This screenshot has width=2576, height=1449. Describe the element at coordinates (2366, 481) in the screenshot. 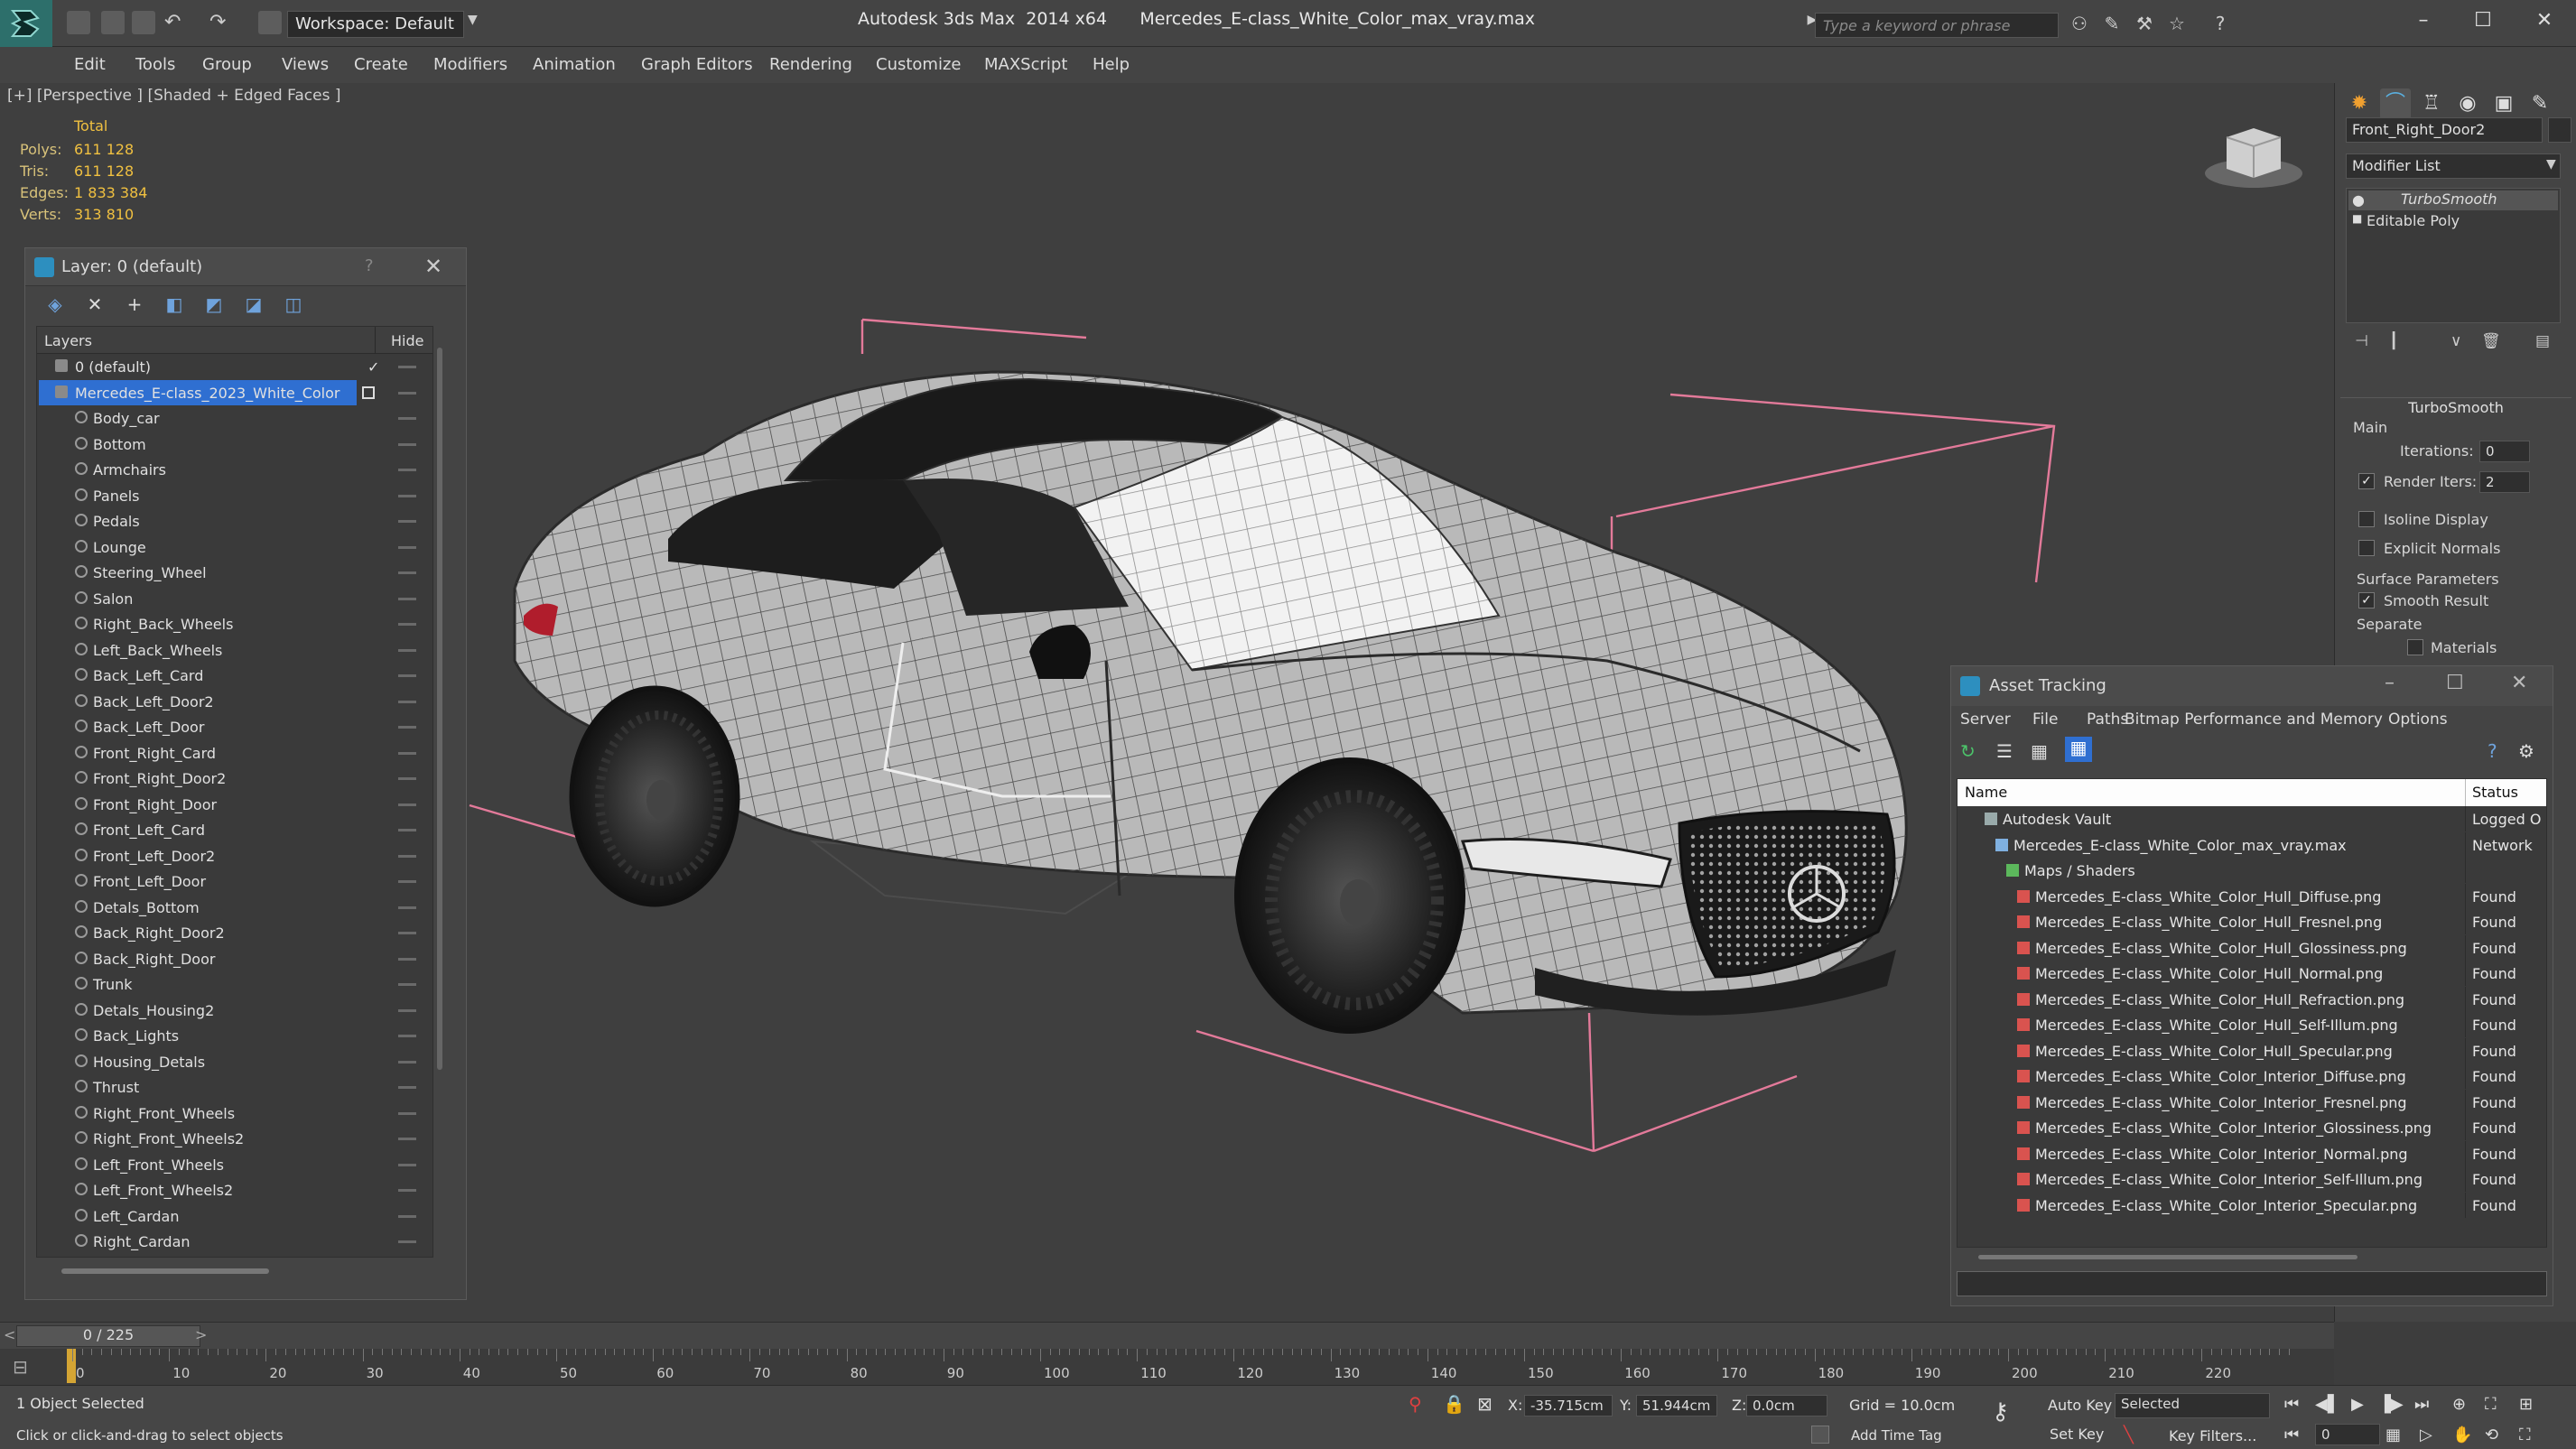

I see `render-iters-checkbox: ✓` at that location.